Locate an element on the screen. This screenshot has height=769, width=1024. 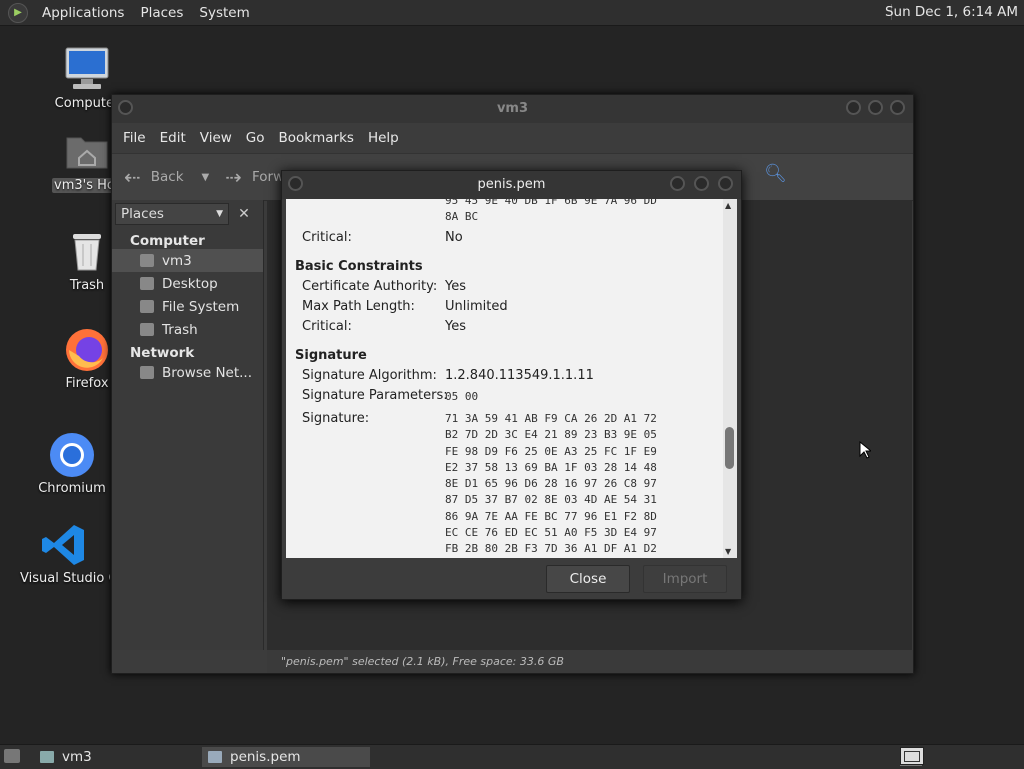
back-arrow-icon: ⇠ is located at coordinates (132, 177).